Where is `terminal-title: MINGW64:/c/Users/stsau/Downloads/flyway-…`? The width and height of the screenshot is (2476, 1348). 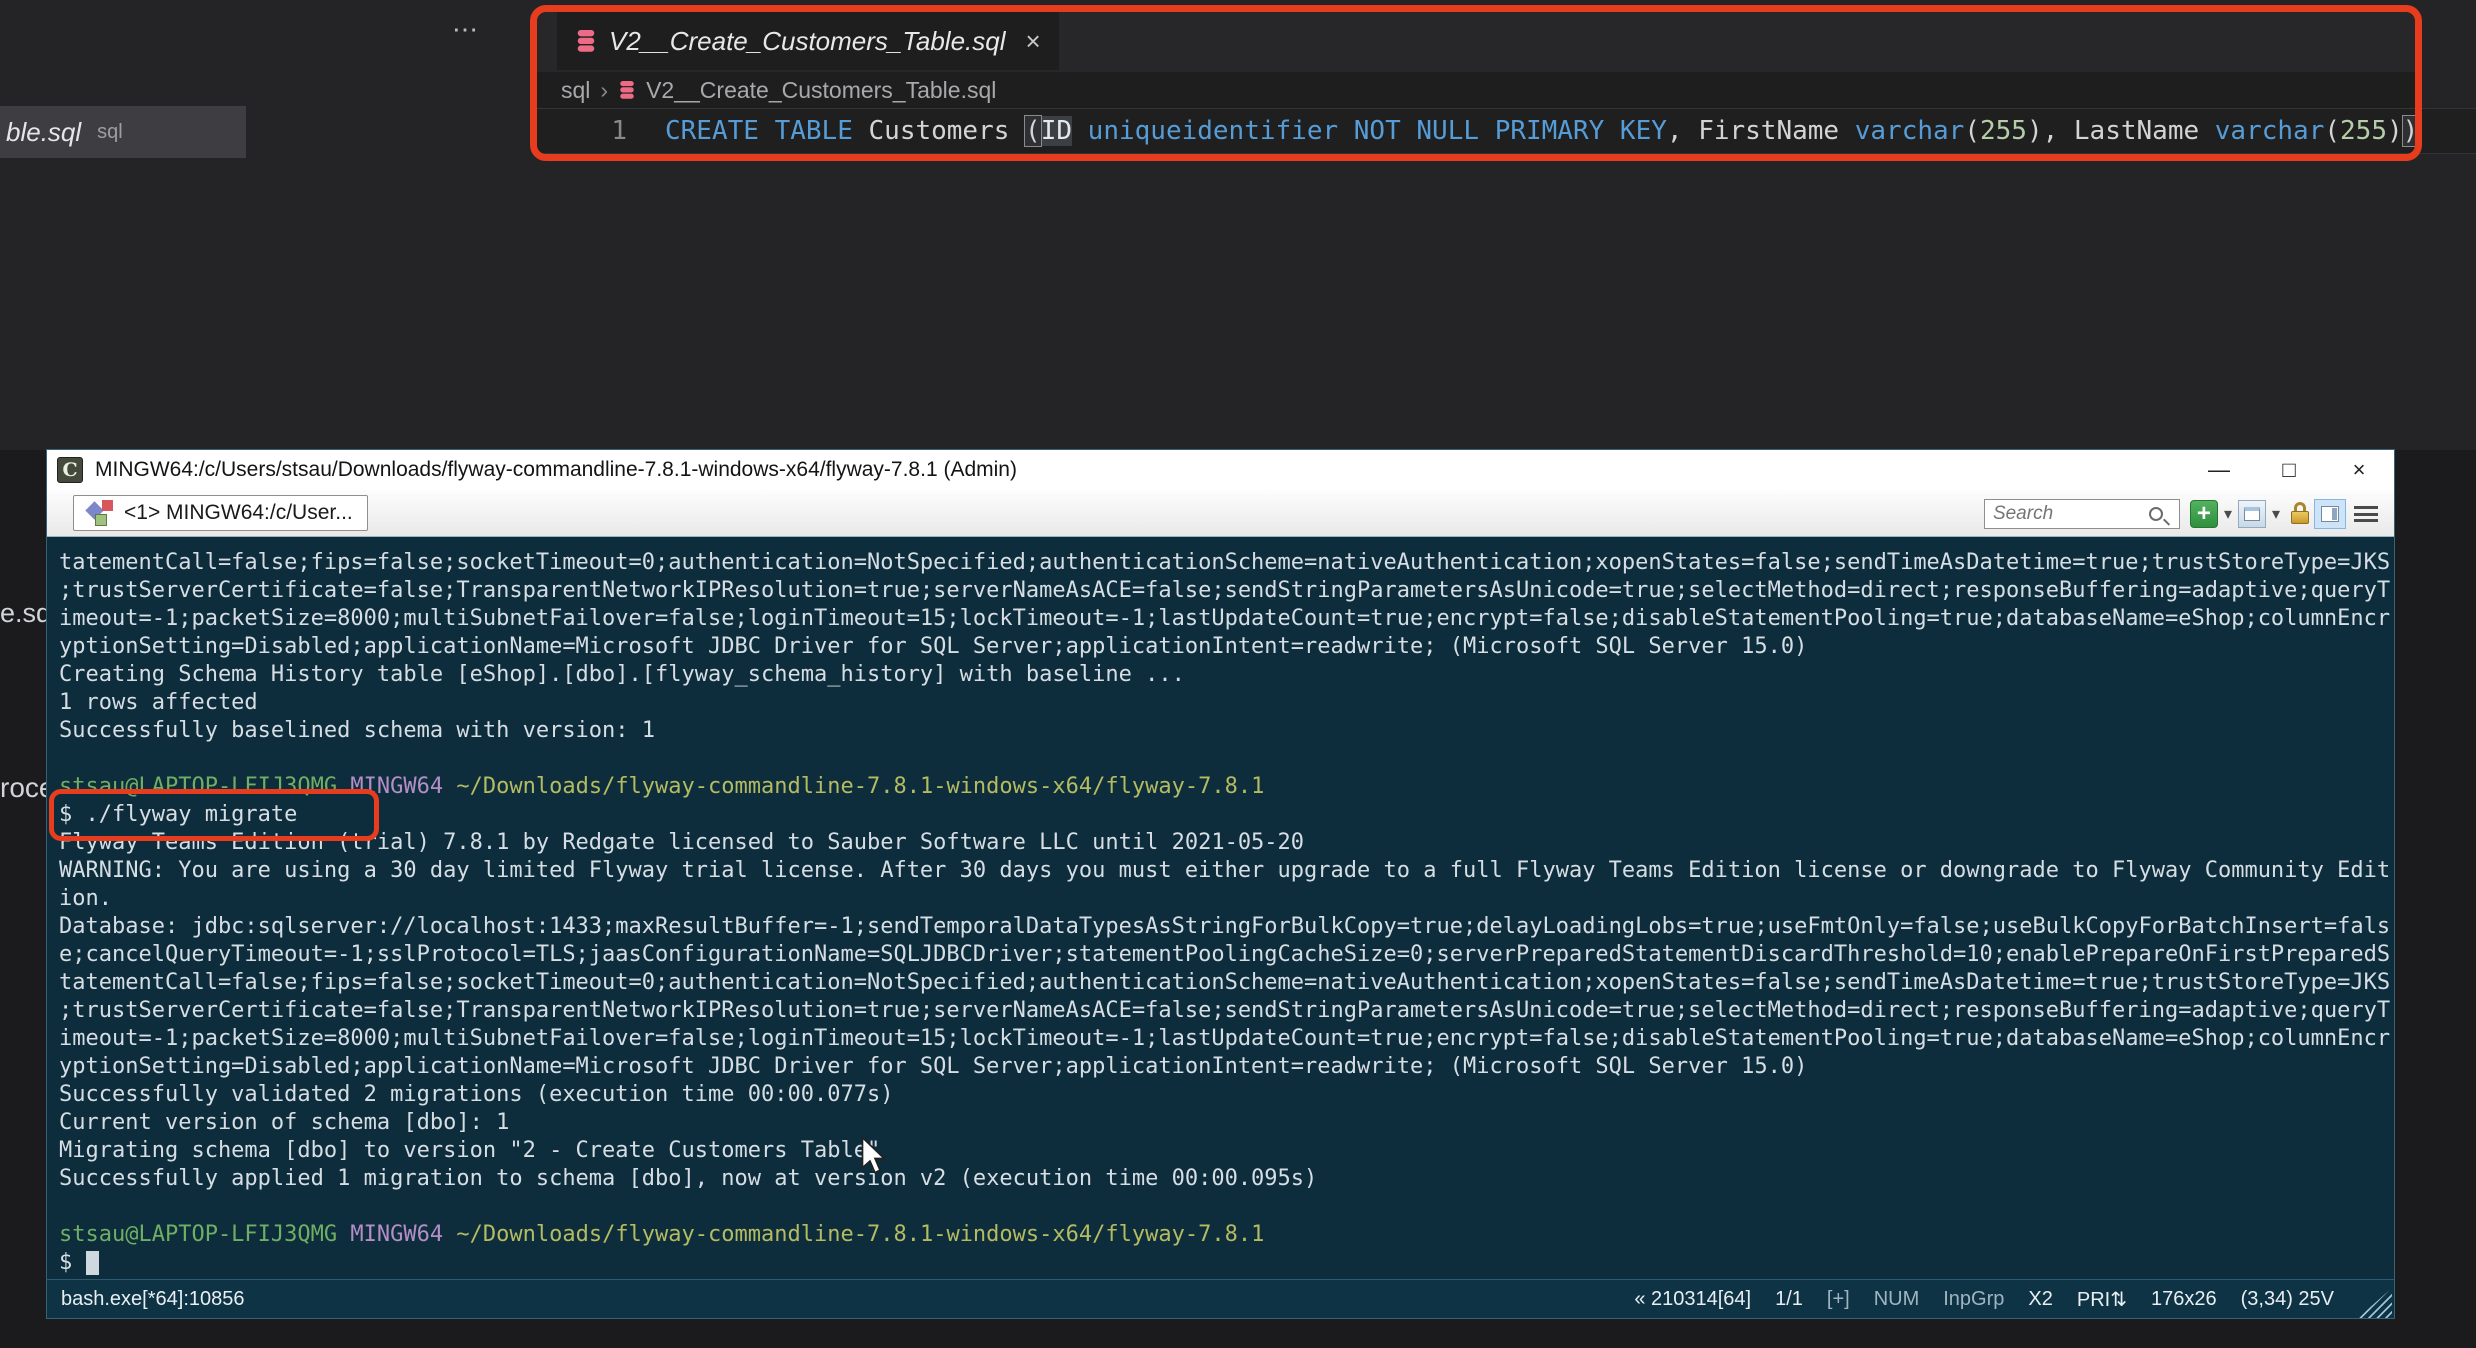 terminal-title: MINGW64:/c/Users/stsau/Downloads/flyway-… is located at coordinates (556, 469).